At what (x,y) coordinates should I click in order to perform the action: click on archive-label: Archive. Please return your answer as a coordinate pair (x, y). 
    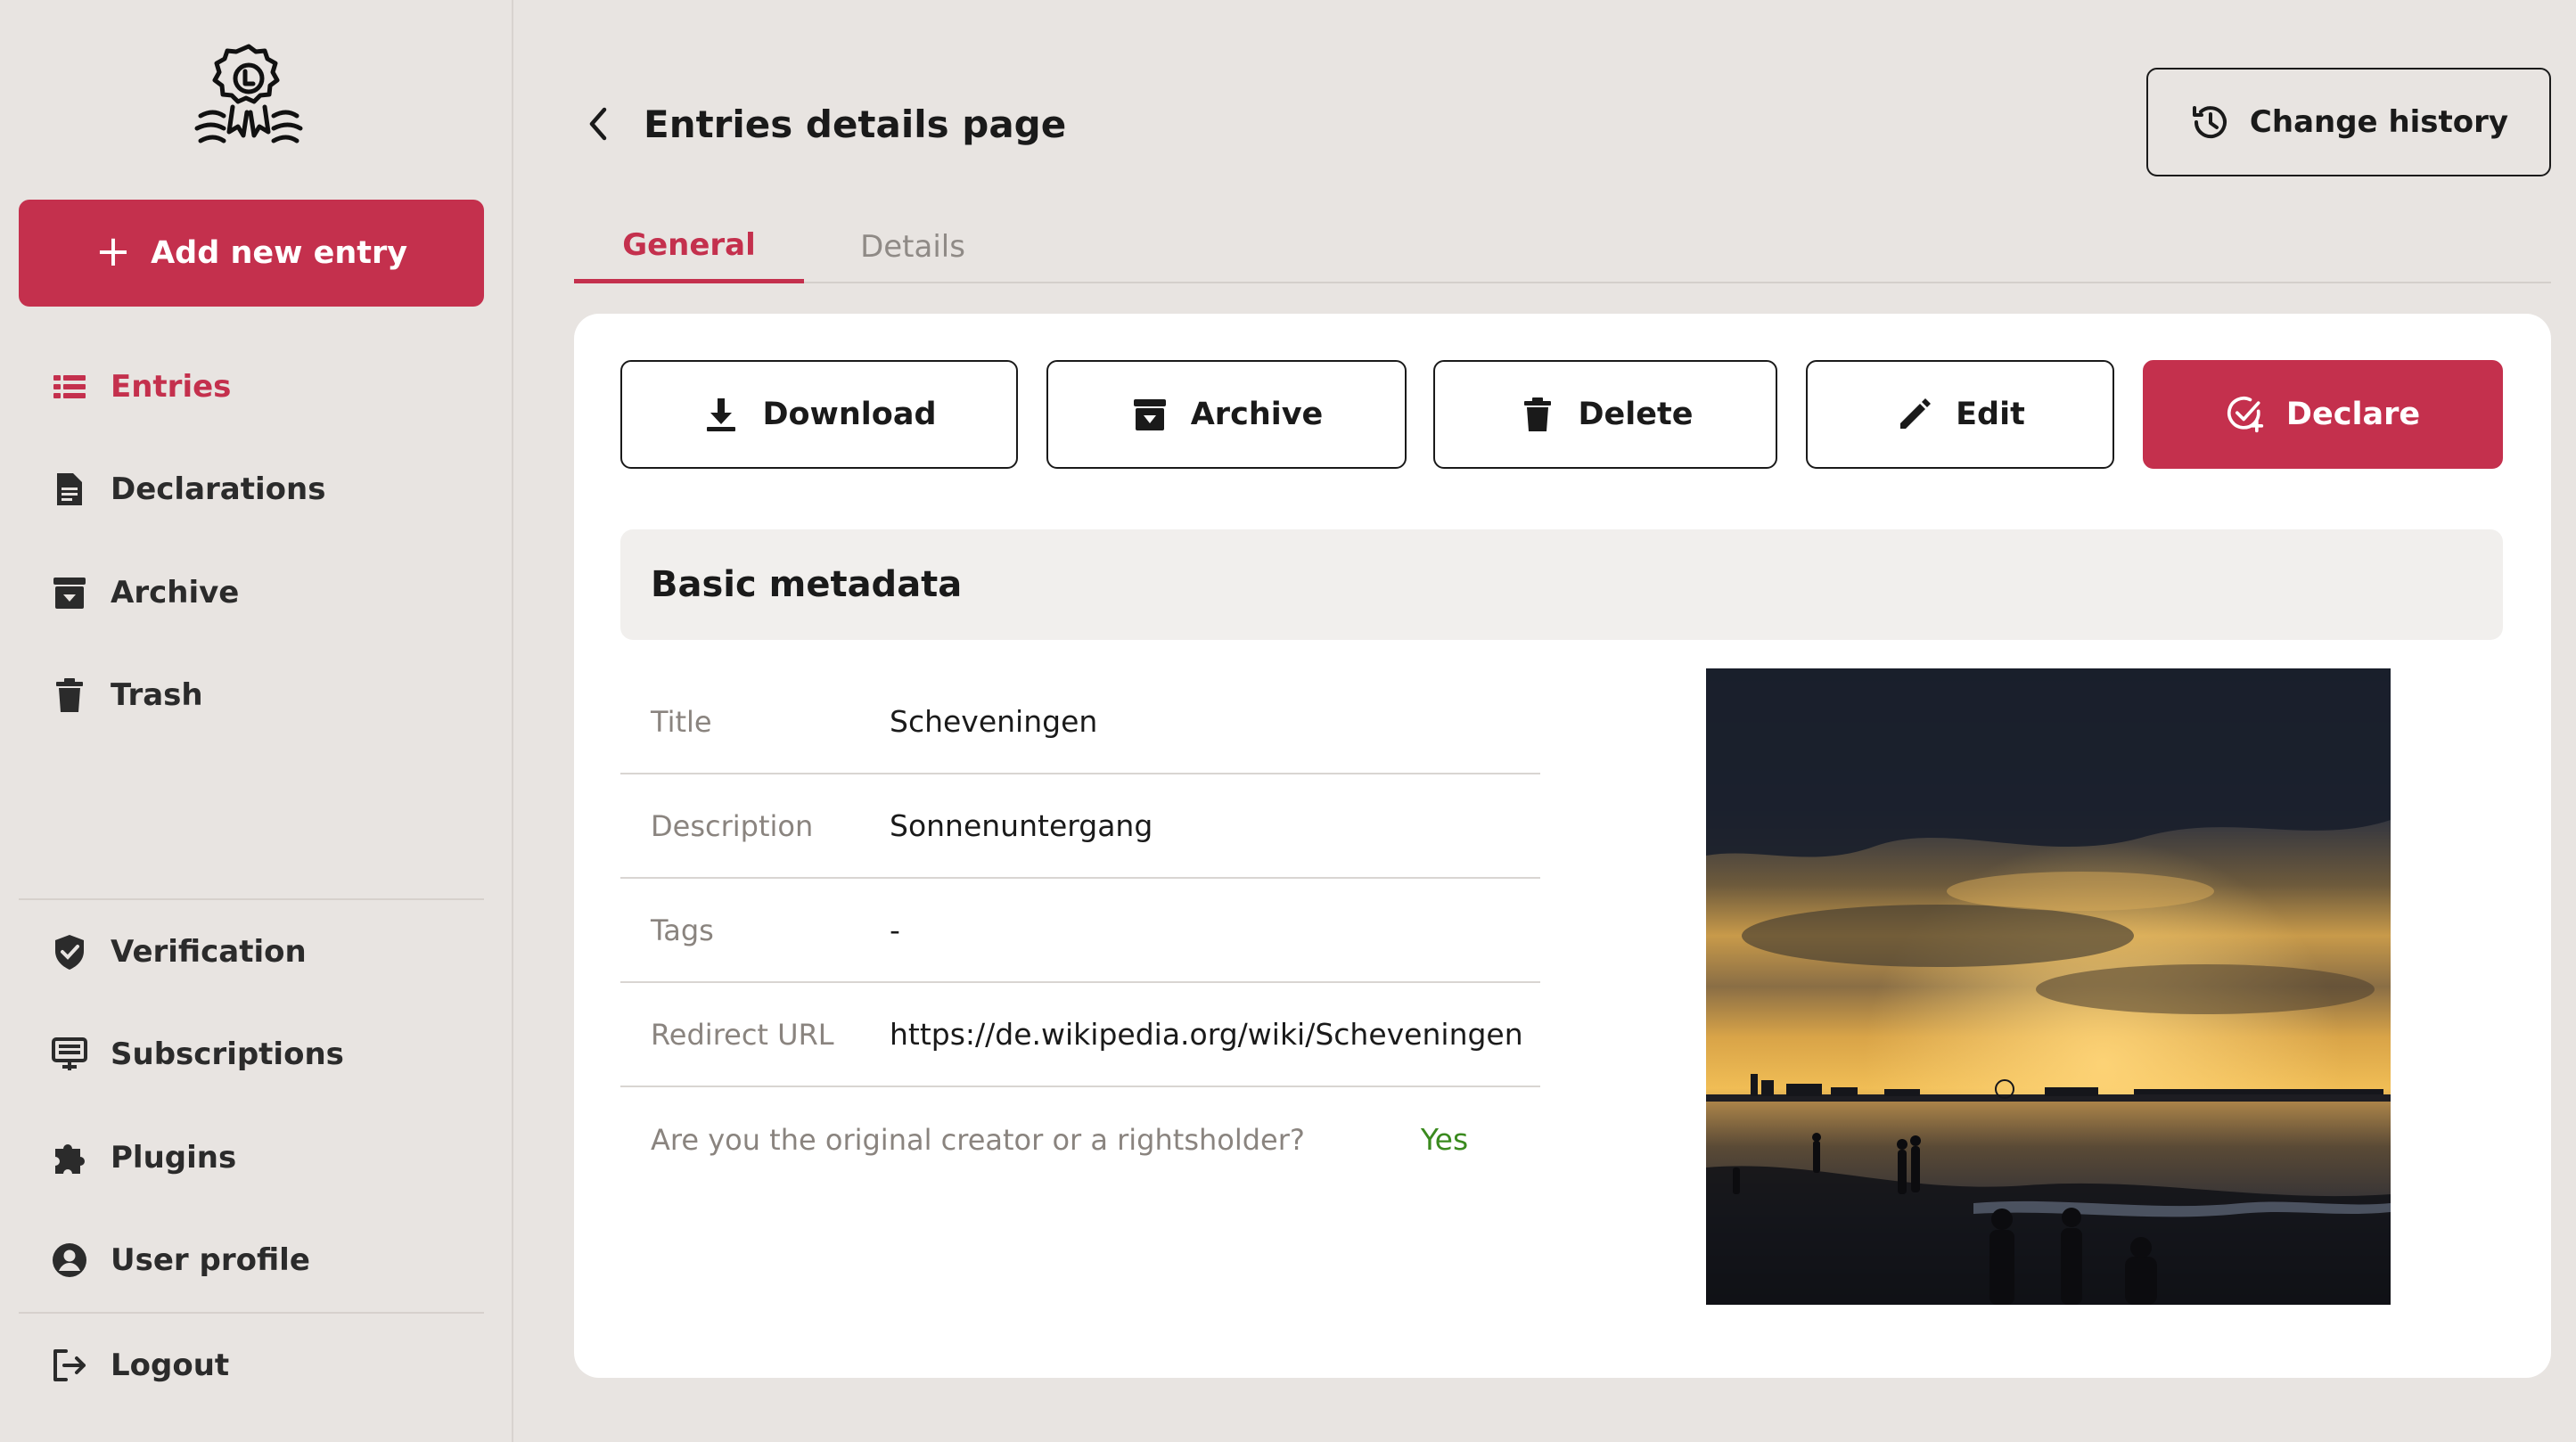
    Looking at the image, I should click on (1257, 414).